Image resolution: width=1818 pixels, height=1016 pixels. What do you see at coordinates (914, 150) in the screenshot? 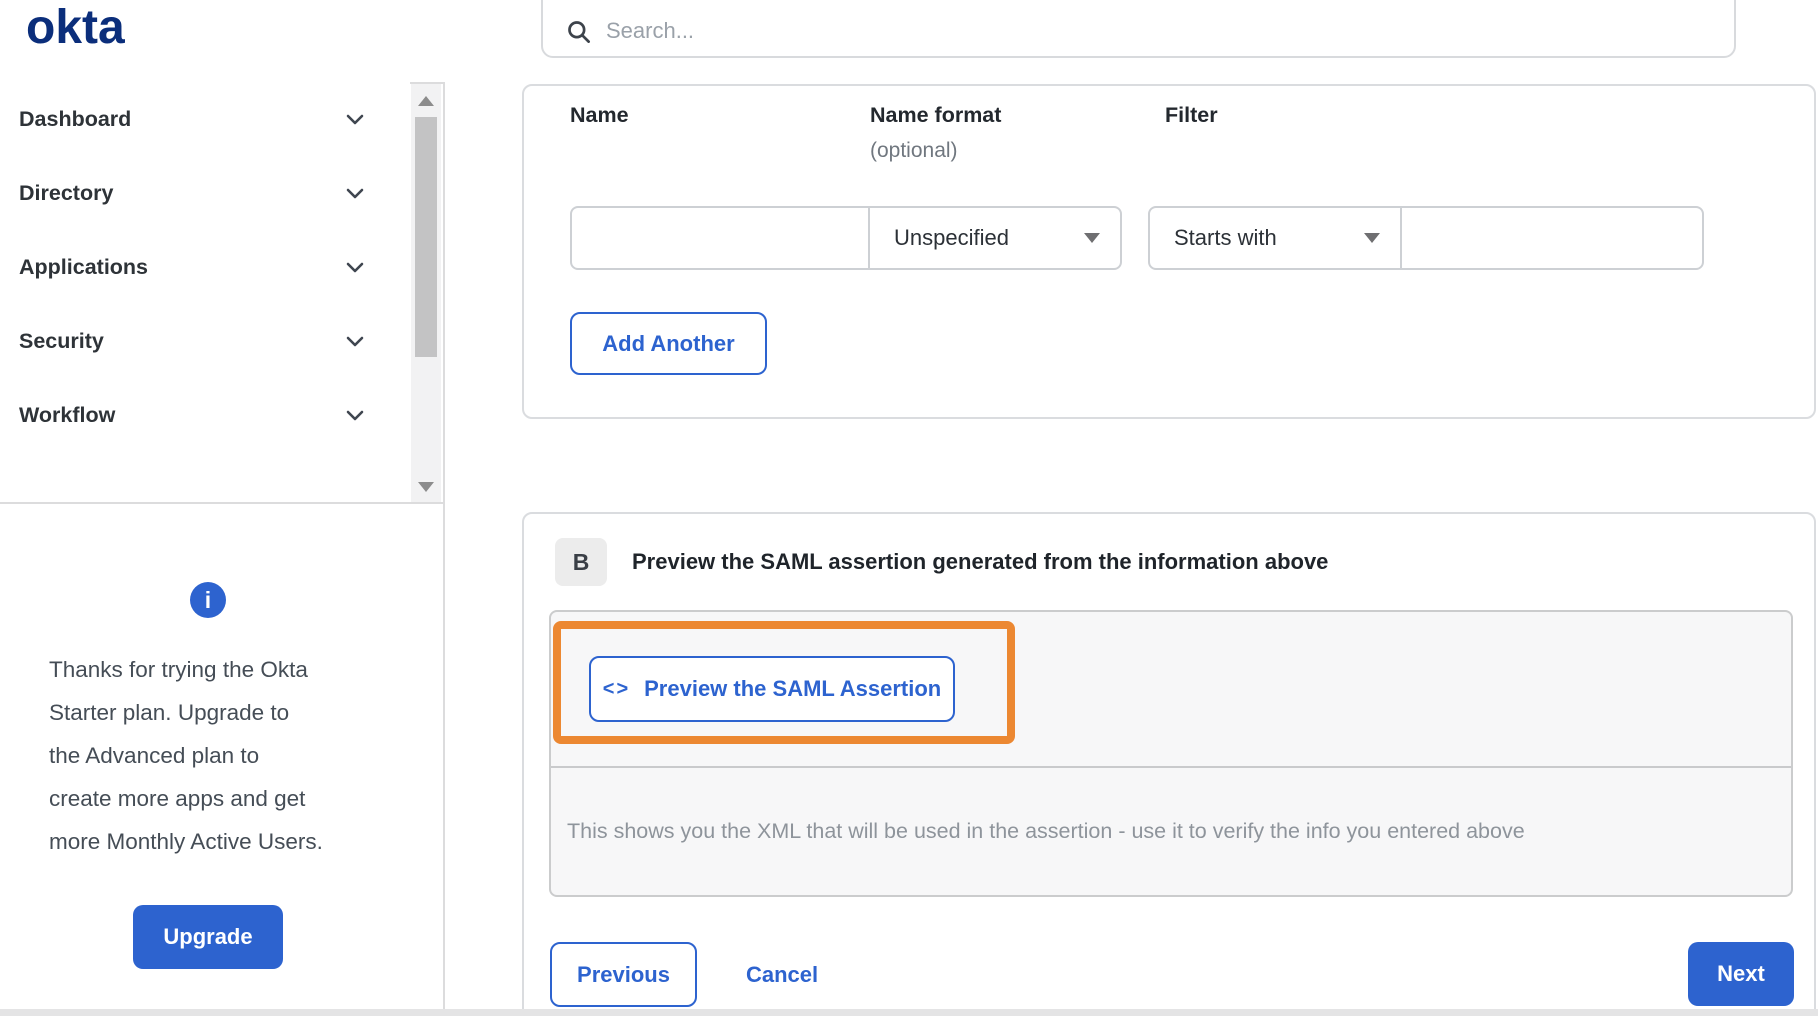
I see `name-format-optional-label: (optional)` at bounding box center [914, 150].